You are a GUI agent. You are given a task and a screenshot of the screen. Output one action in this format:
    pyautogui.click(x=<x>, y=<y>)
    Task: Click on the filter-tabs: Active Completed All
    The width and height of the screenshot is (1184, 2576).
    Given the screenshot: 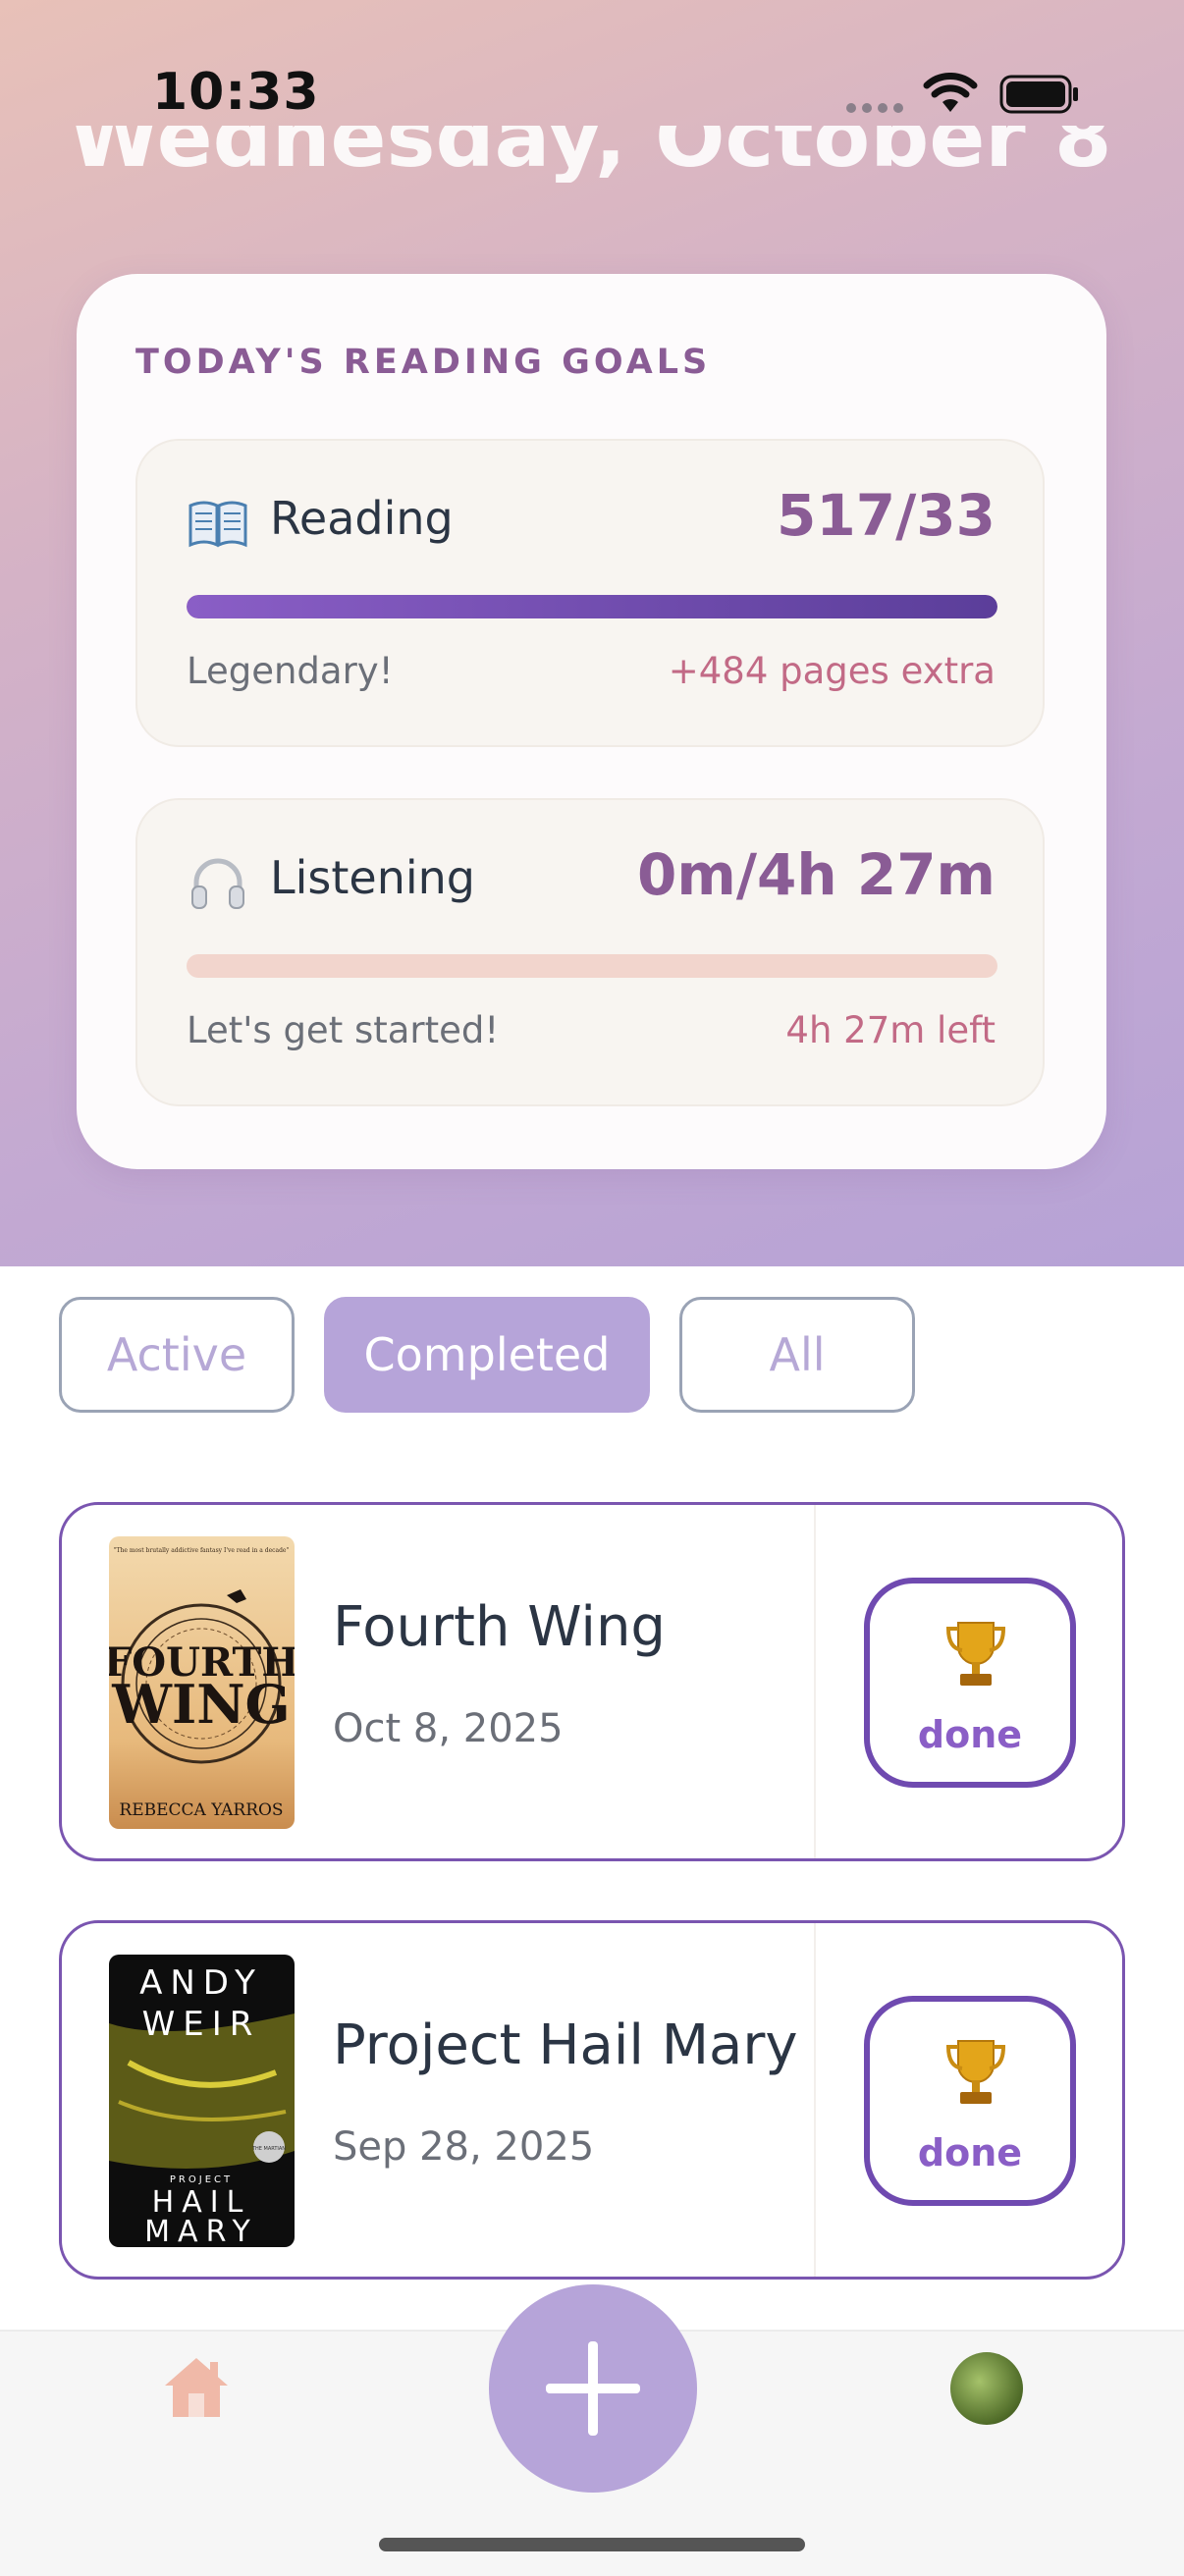 What is the action you would take?
    pyautogui.click(x=487, y=1355)
    